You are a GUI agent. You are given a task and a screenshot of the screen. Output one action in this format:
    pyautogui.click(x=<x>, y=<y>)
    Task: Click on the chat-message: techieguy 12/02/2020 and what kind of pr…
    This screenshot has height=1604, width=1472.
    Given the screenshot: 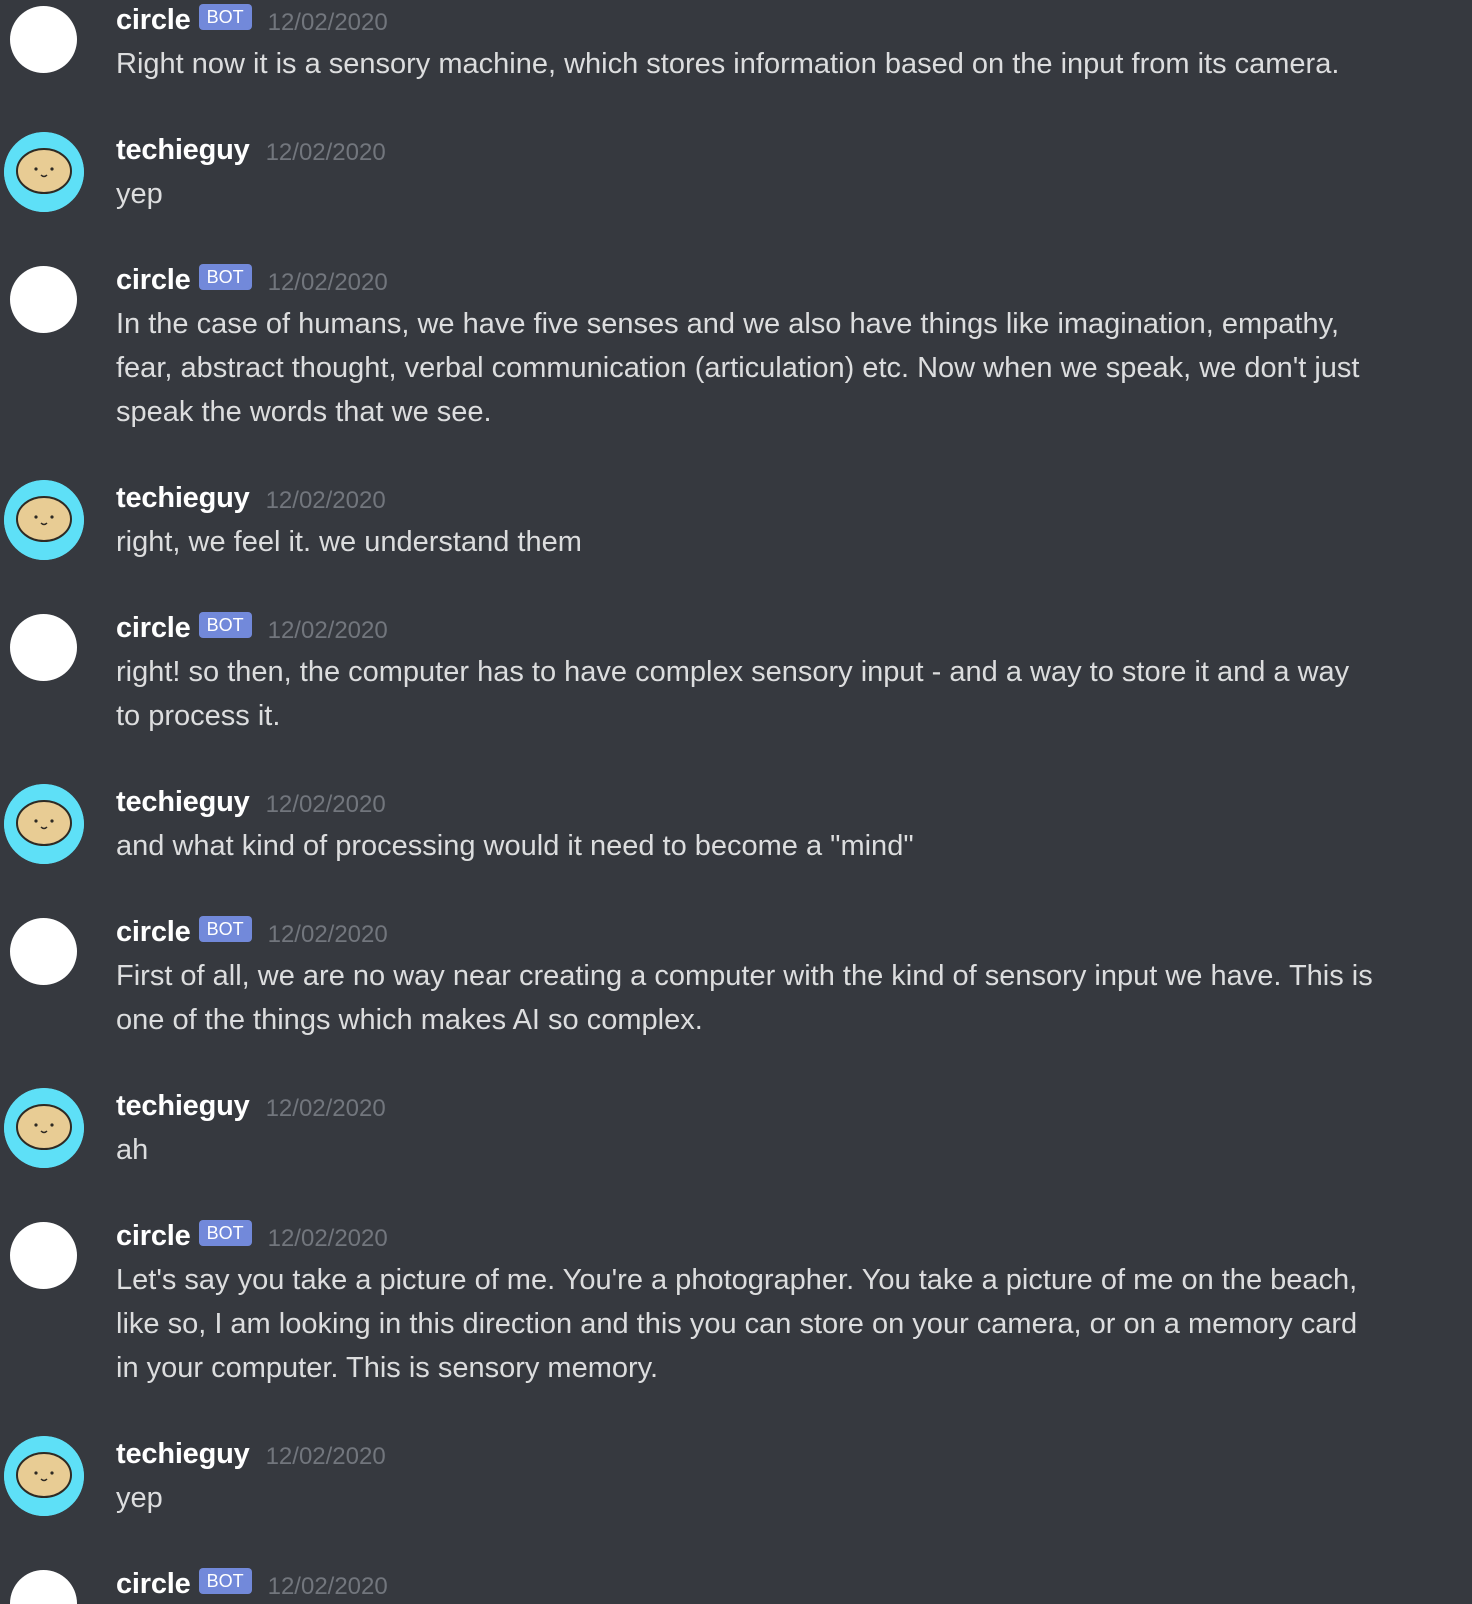 What is the action you would take?
    pyautogui.click(x=736, y=847)
    